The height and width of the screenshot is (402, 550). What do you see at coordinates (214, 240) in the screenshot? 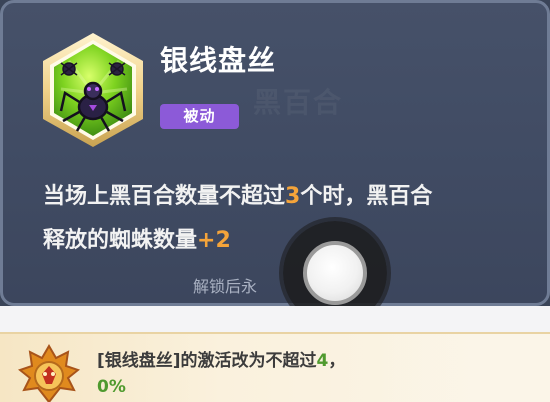
I see `description-highlight-value: +2` at bounding box center [214, 240].